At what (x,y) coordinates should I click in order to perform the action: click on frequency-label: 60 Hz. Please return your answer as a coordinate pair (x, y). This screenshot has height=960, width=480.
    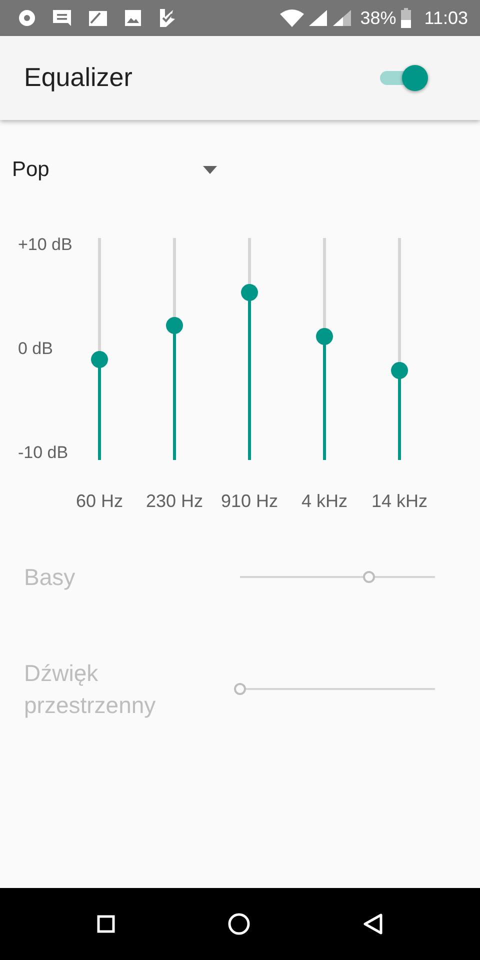
    Looking at the image, I should click on (100, 501).